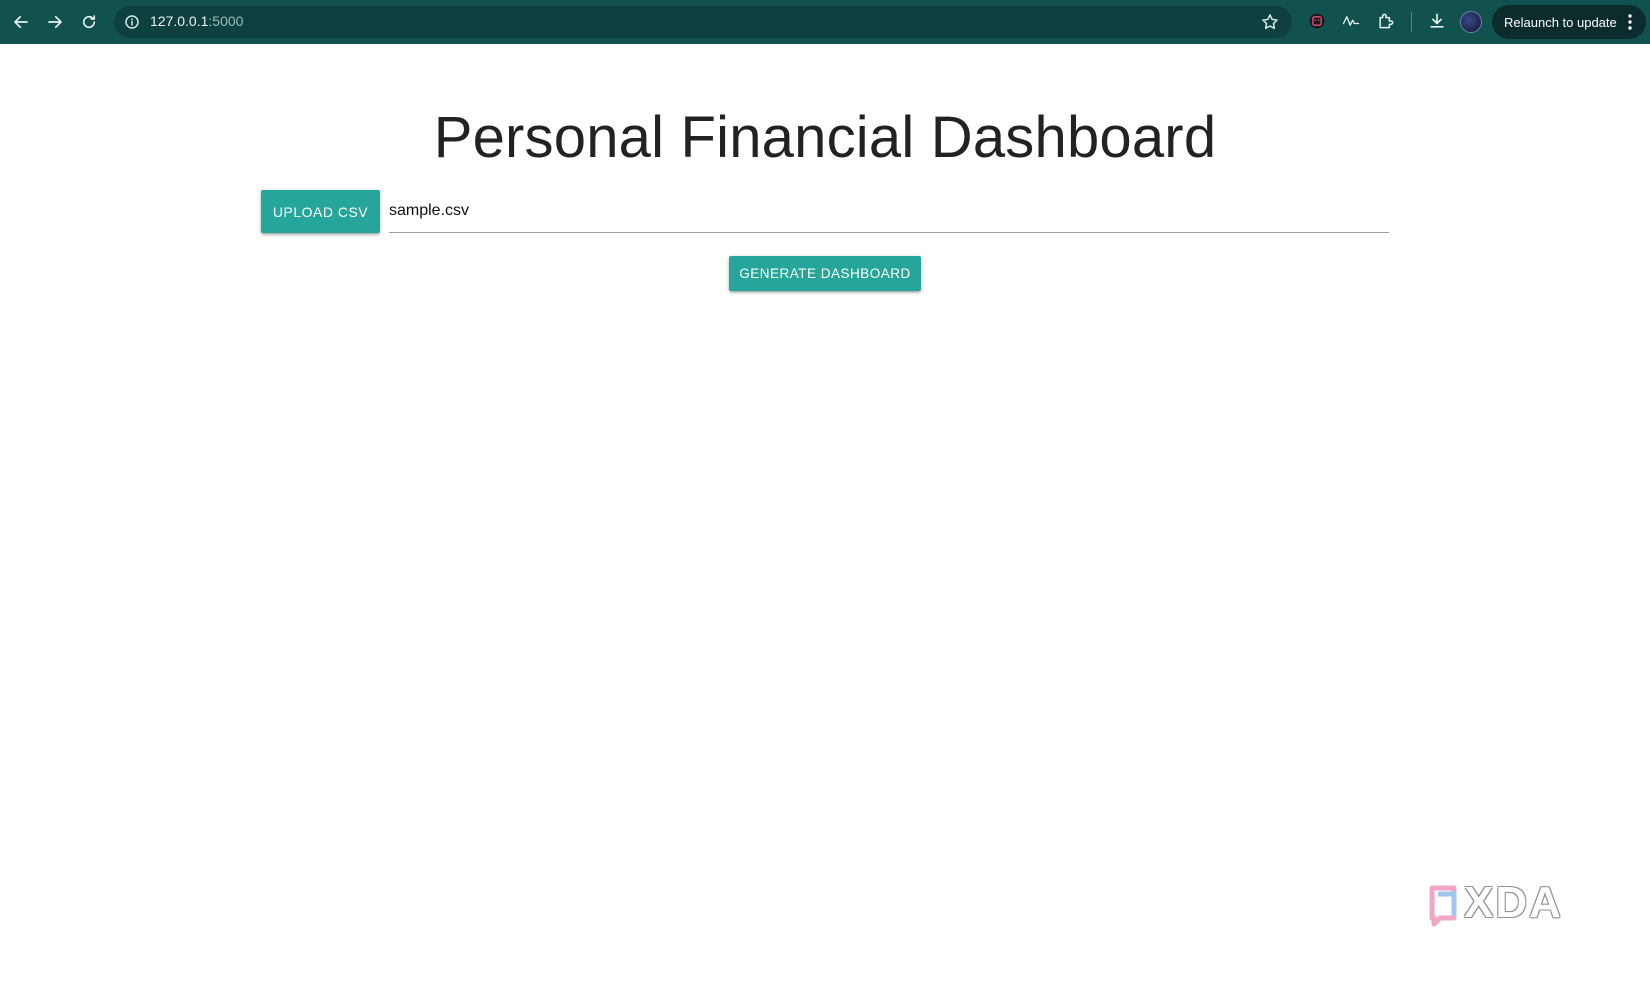 The width and height of the screenshot is (1650, 992). What do you see at coordinates (1630, 22) in the screenshot?
I see `more-vertical-icon` at bounding box center [1630, 22].